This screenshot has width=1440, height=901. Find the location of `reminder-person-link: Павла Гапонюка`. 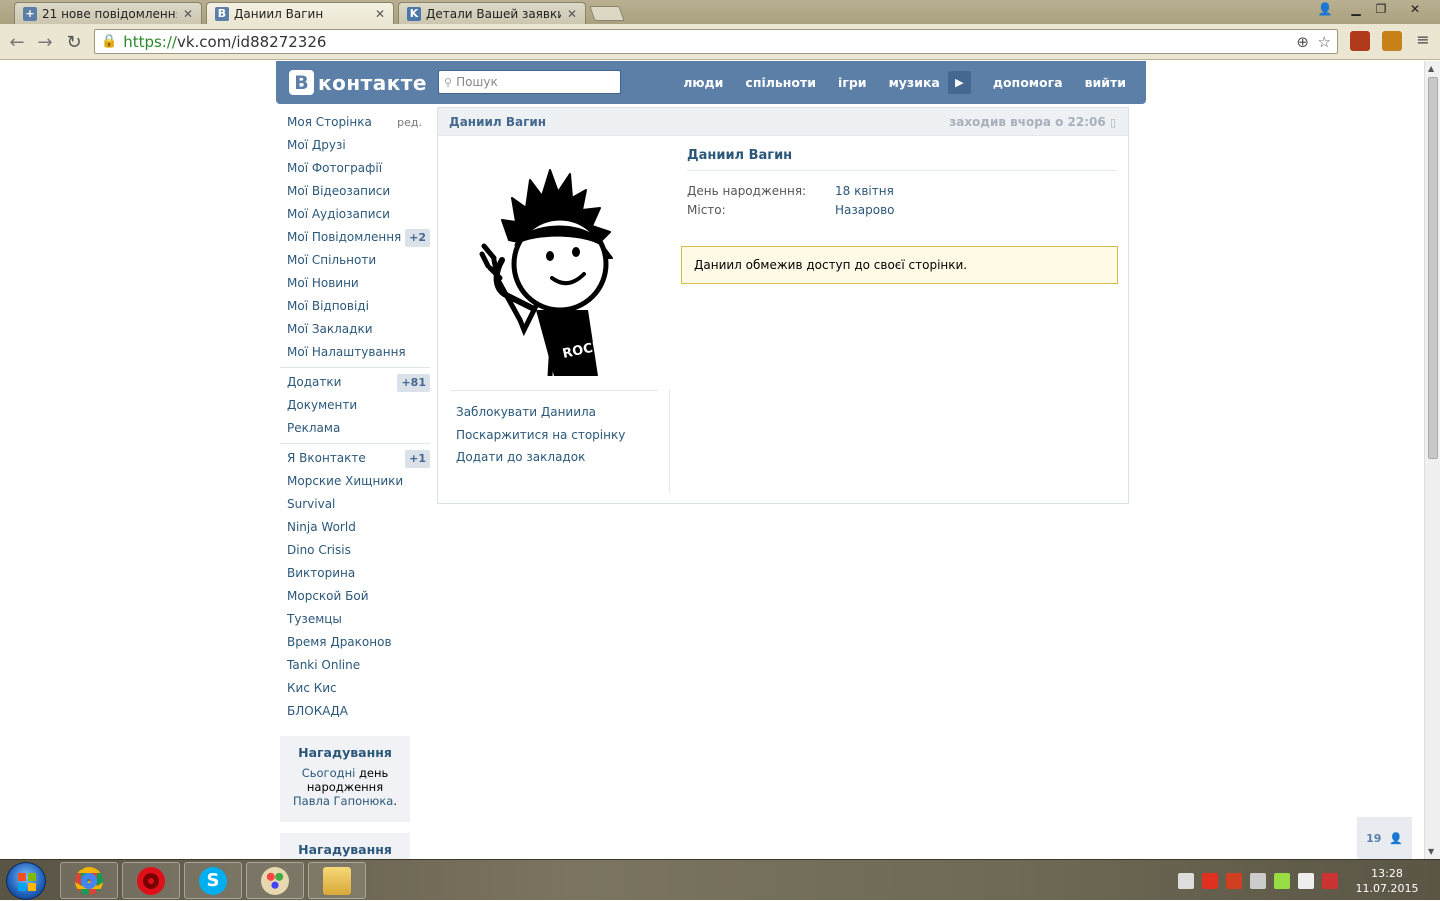

reminder-person-link: Павла Гапонюка is located at coordinates (343, 801).